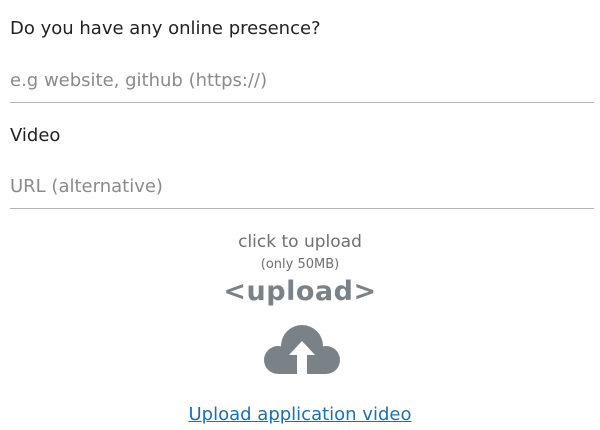 The height and width of the screenshot is (430, 600). I want to click on cloud-upload-icon, so click(302, 351).